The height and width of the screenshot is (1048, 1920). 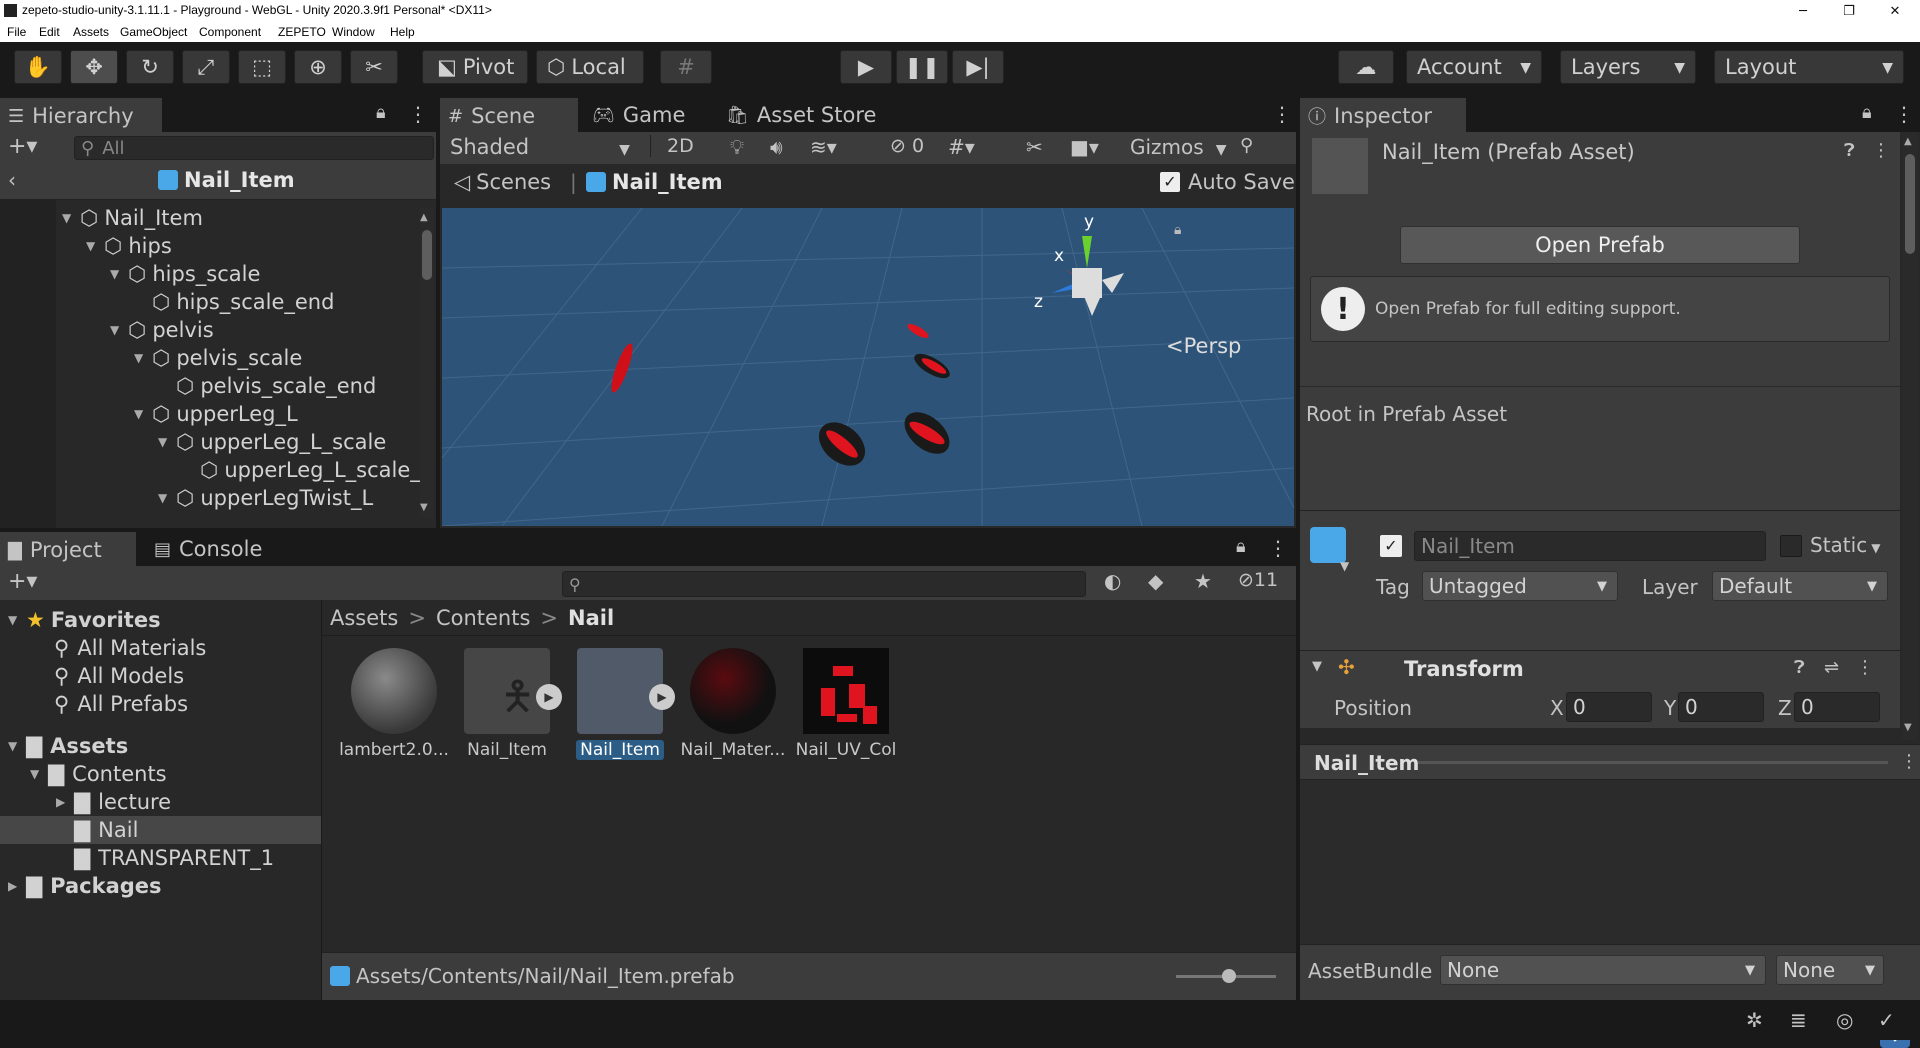 I want to click on presets-icon: ⇌, so click(x=1831, y=667).